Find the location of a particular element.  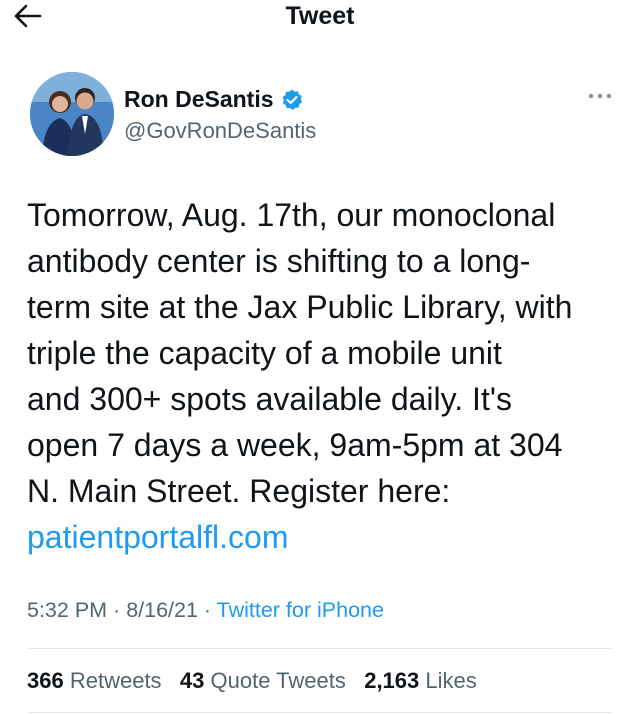

likes-stat: 2,163 Likes is located at coordinates (420, 680).